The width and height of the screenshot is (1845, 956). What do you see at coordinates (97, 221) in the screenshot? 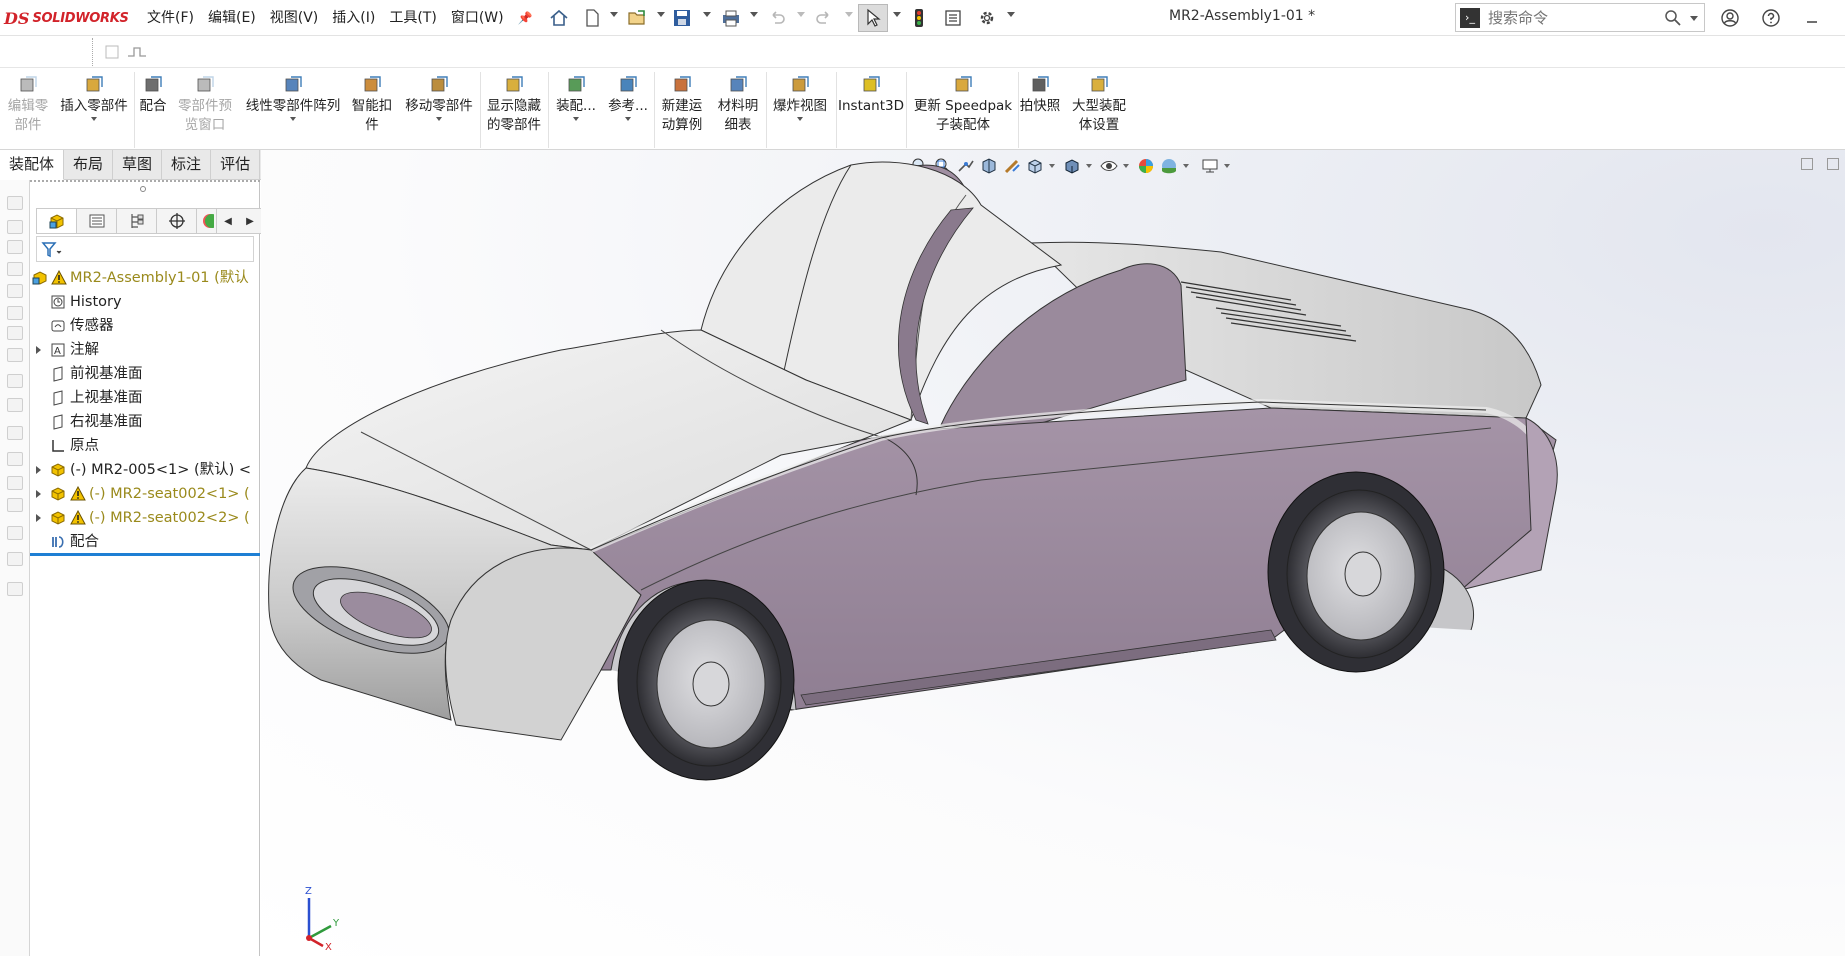
I see `tab-property-manager` at bounding box center [97, 221].